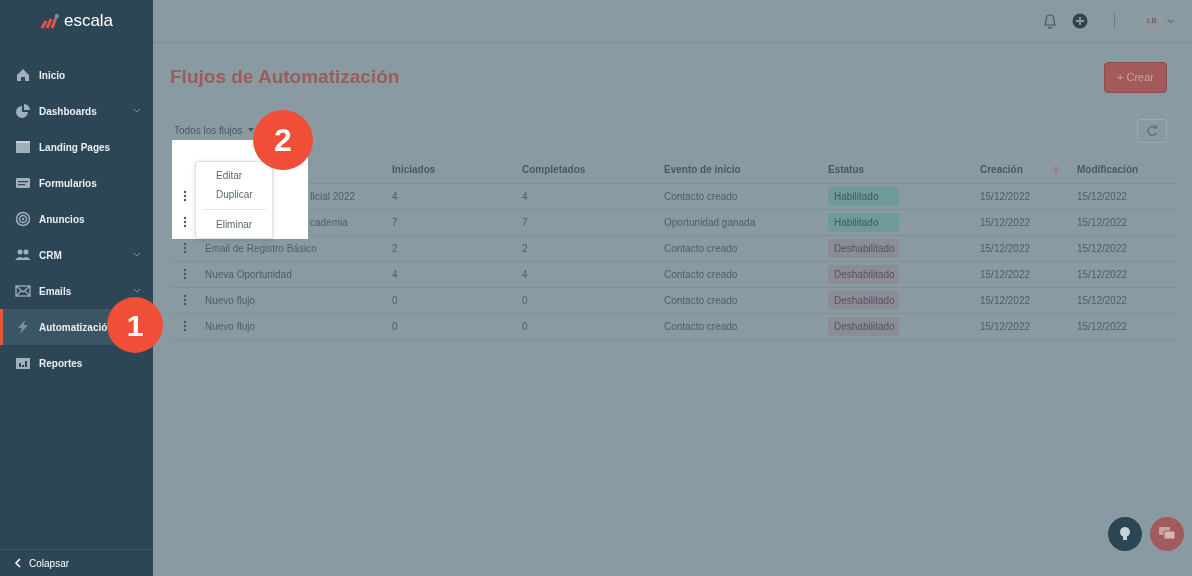 Image resolution: width=1192 pixels, height=576 pixels. Describe the element at coordinates (285, 77) in the screenshot. I see `page-title: Flujos de Automatización` at that location.